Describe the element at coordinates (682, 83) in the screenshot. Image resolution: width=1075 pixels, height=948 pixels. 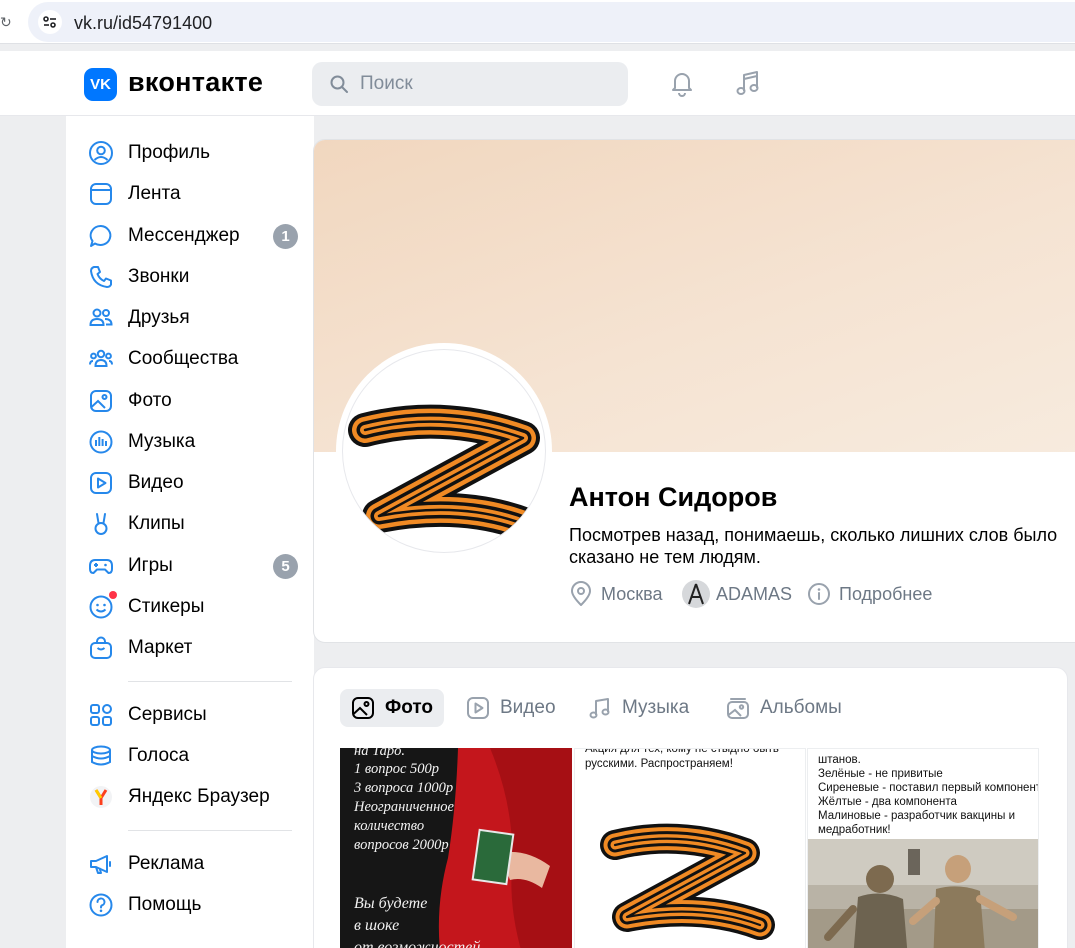
I see `bell-icon` at that location.